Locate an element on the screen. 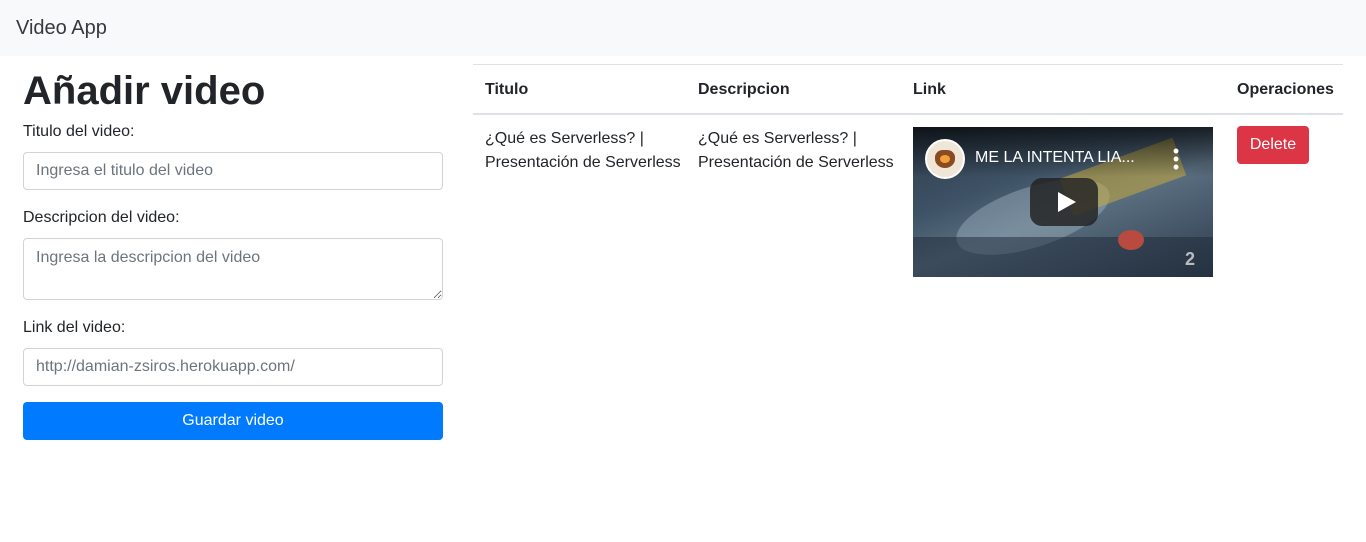  title-label: Titulo del video: is located at coordinates (79, 131).